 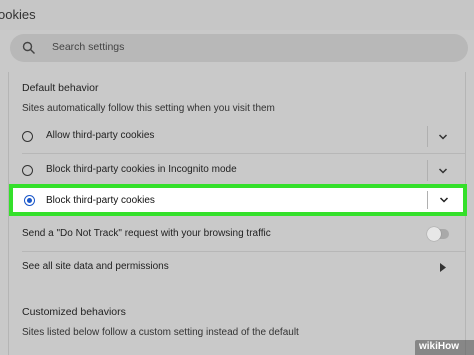 What do you see at coordinates (74, 312) in the screenshot?
I see `customized-behaviors-heading: Customized behaviors` at bounding box center [74, 312].